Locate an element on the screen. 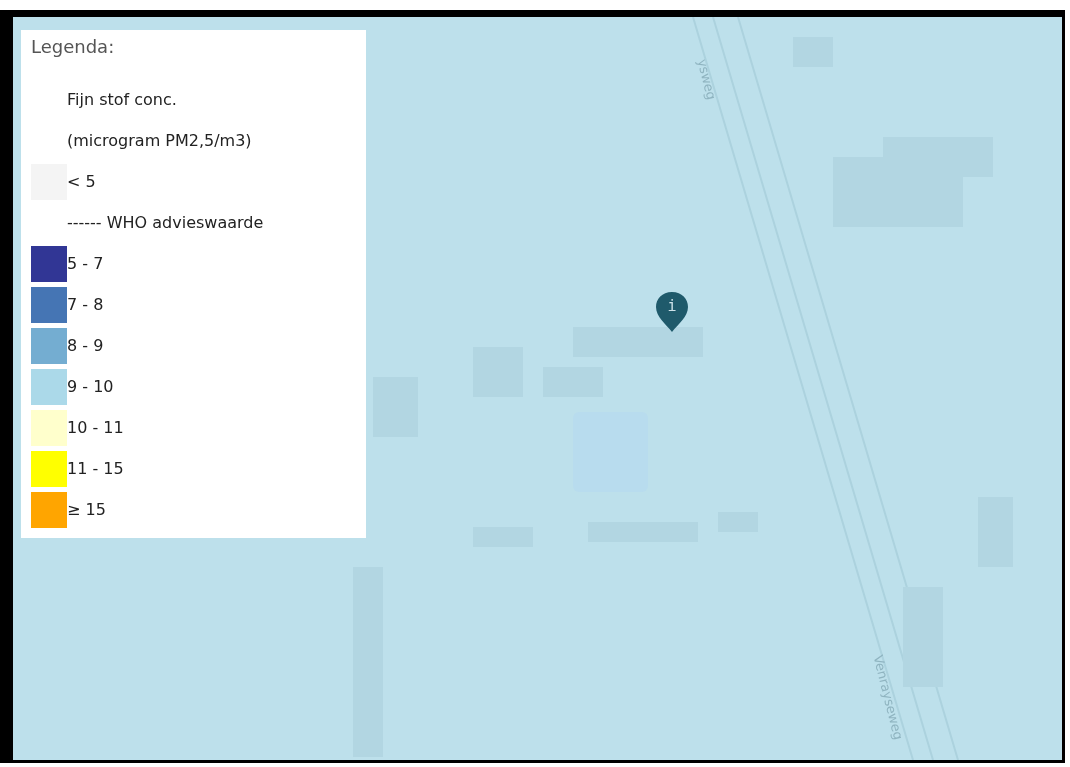 This screenshot has height=767, width=1070. legend-label: 8 - 9 is located at coordinates (85, 346).